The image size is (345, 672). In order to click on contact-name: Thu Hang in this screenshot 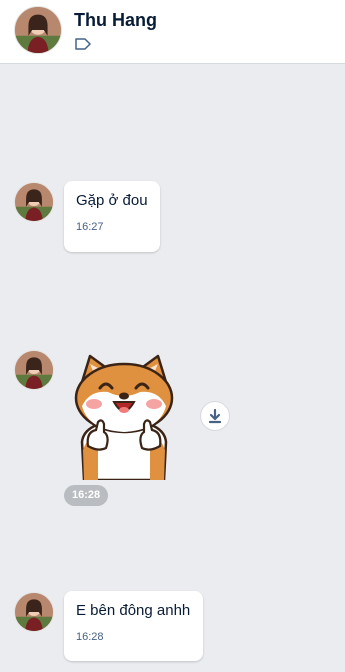, I will do `click(115, 20)`.